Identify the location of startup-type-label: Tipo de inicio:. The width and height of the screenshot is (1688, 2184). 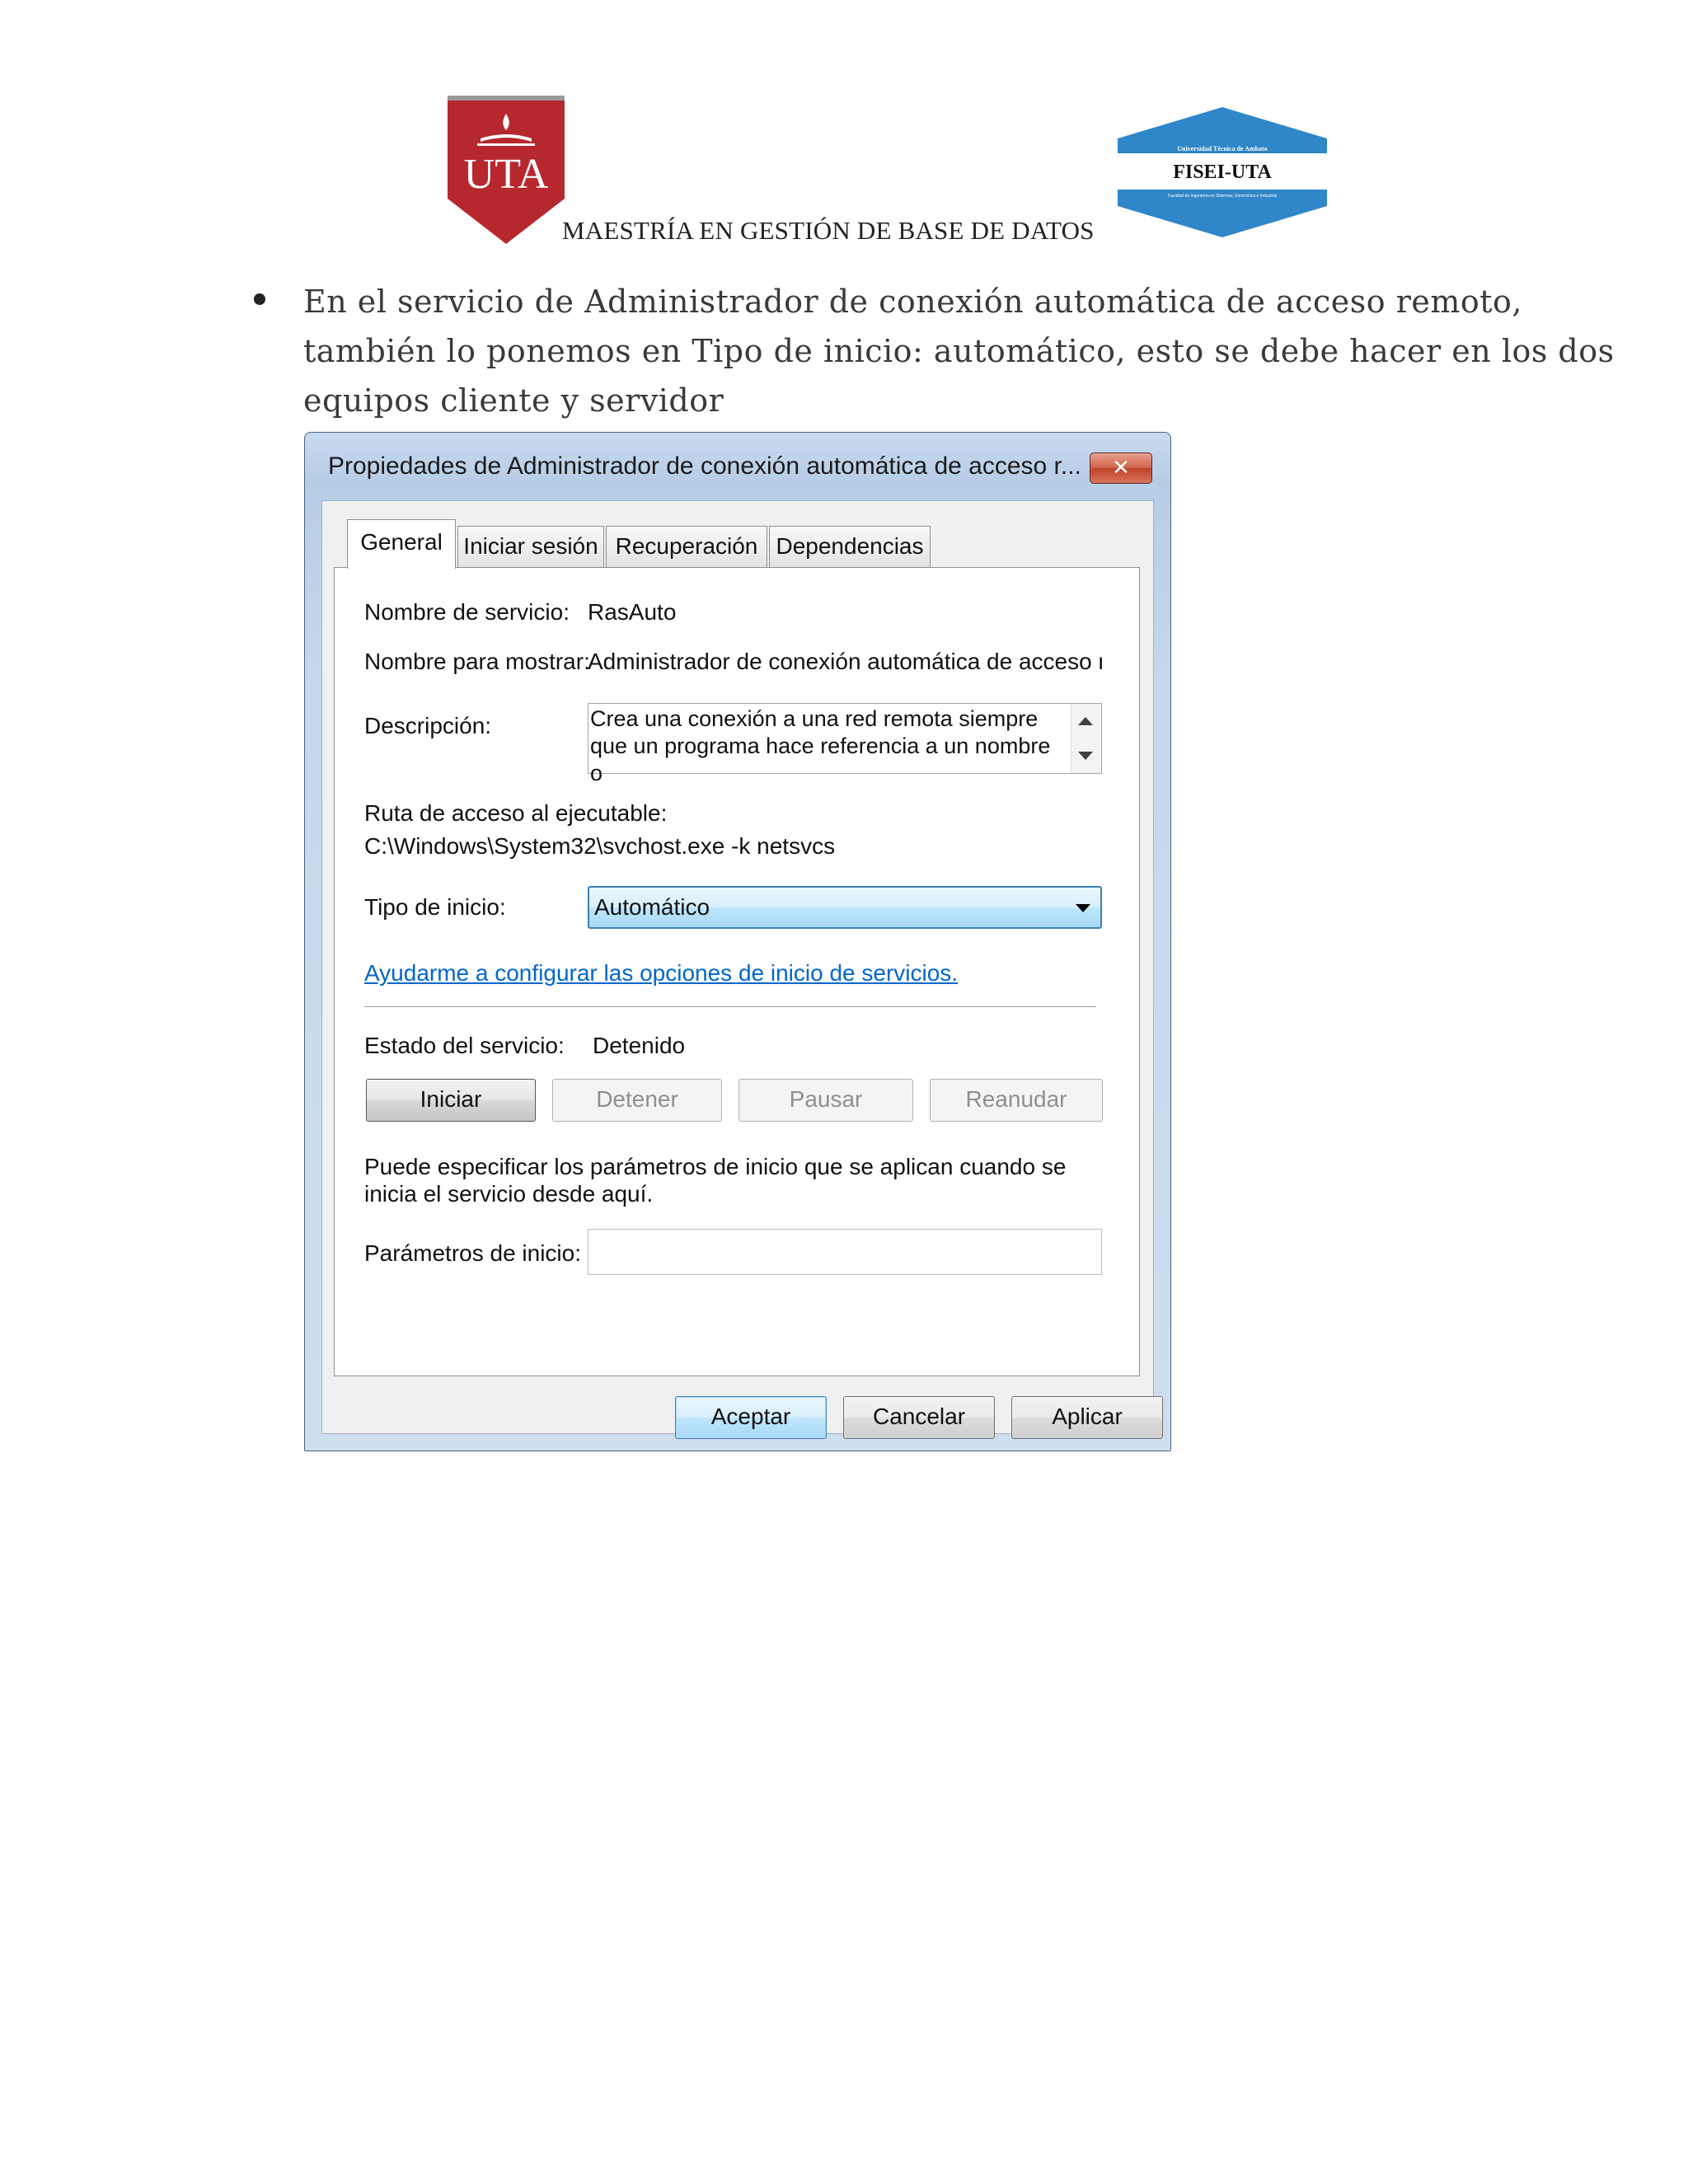
(435, 907).